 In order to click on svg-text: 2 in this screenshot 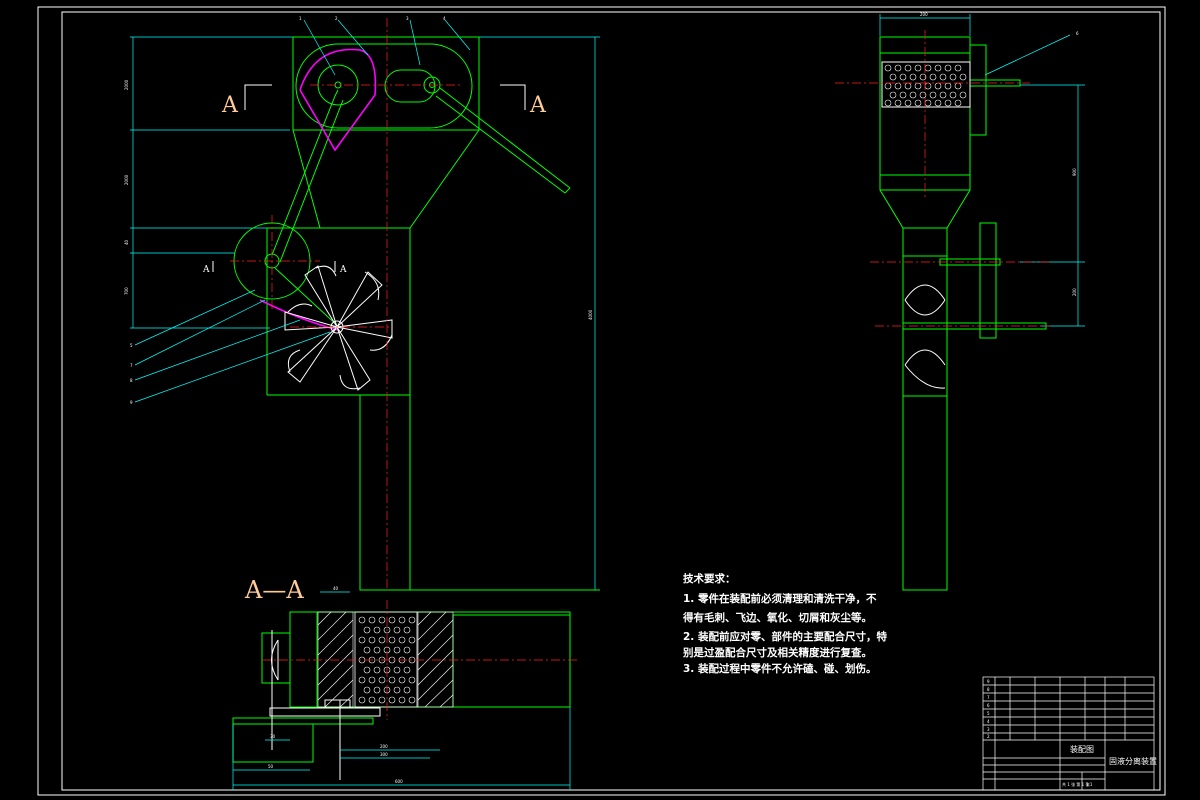, I will do `click(988, 736)`.